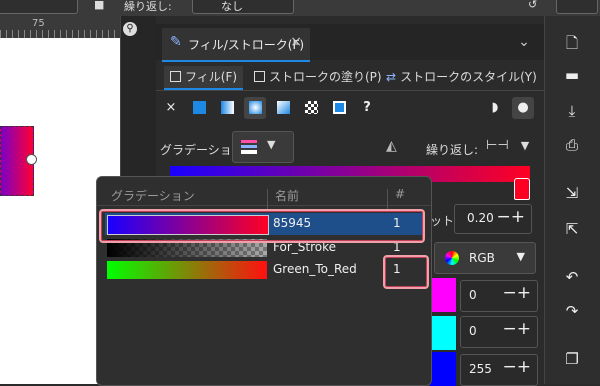 Image resolution: width=600 pixels, height=386 pixels. Describe the element at coordinates (497, 145) in the screenshot. I see `repeat-mode-icon: ⊢⊣` at that location.